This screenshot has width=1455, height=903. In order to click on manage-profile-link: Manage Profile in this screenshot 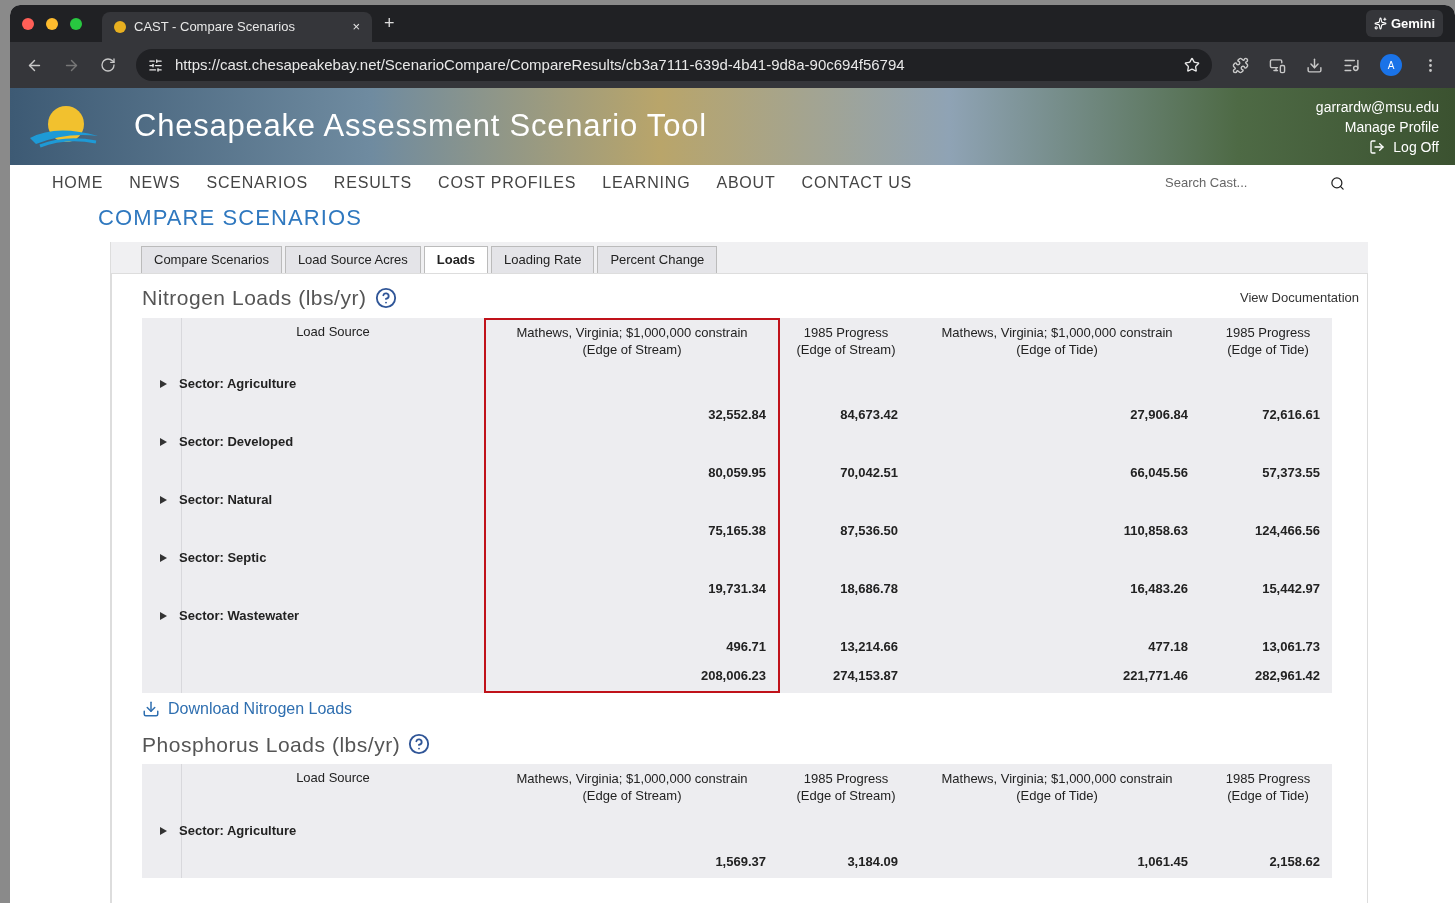, I will do `click(1391, 126)`.